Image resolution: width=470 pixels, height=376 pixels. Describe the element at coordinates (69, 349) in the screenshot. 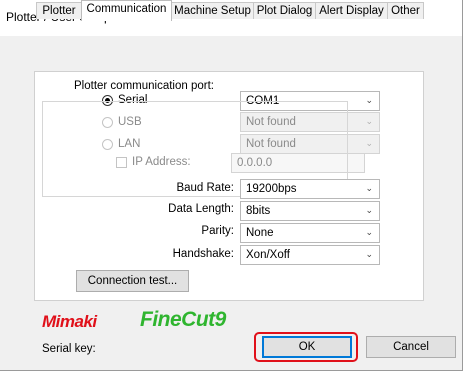

I see `serial-key-label: Serial key:` at that location.